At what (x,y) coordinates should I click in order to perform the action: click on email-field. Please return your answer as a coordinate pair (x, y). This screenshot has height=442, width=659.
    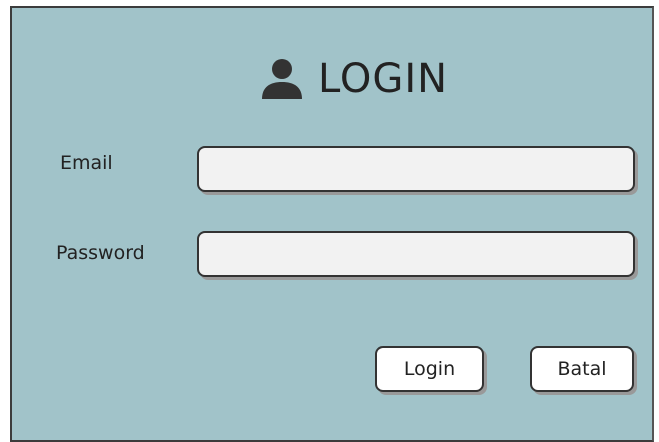
    Looking at the image, I should click on (416, 169).